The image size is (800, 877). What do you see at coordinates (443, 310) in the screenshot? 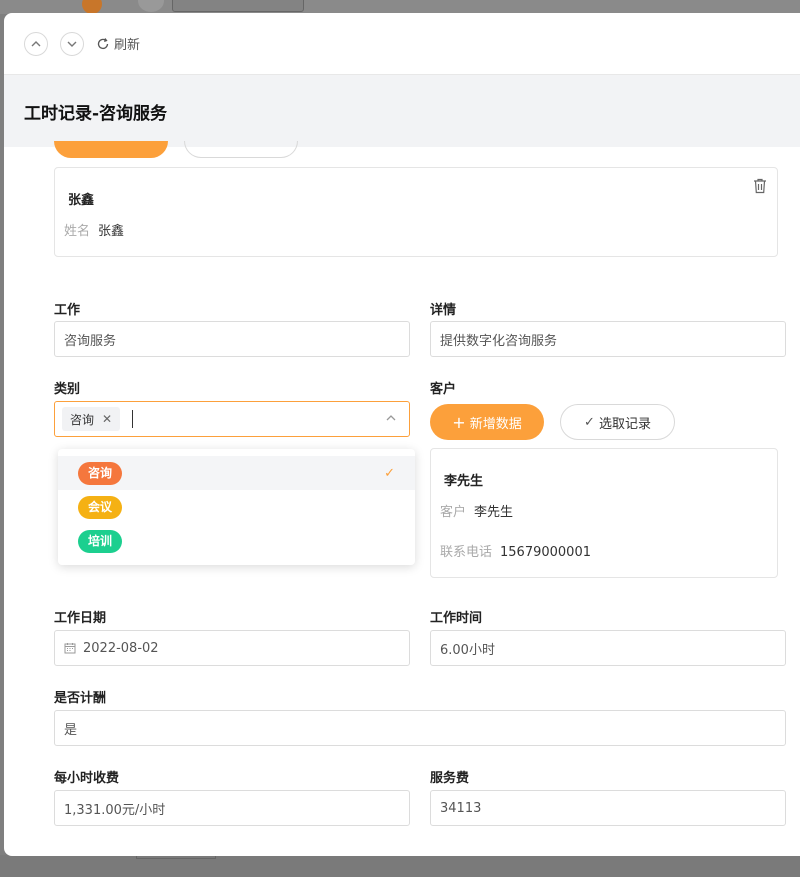
I see `details-label: 详情` at bounding box center [443, 310].